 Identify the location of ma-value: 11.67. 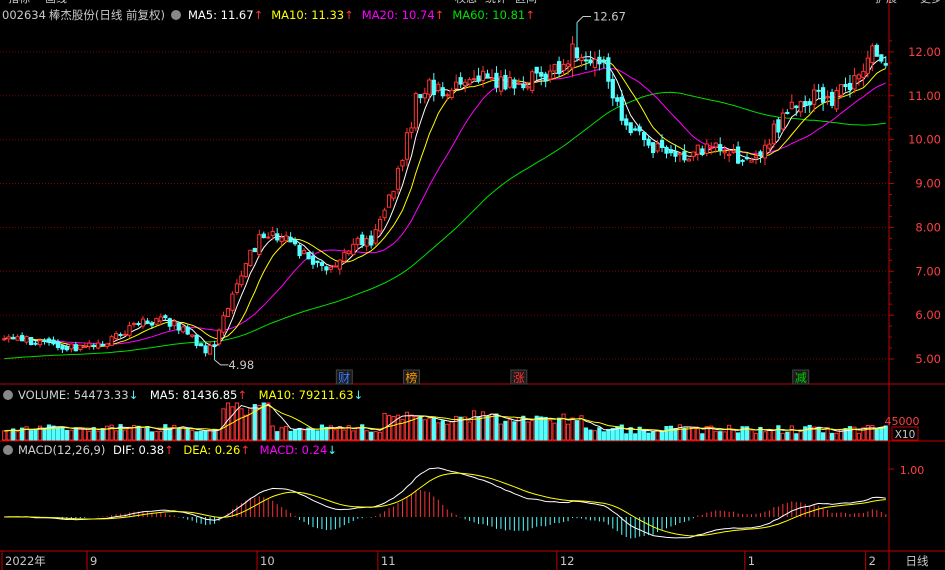
(237, 15).